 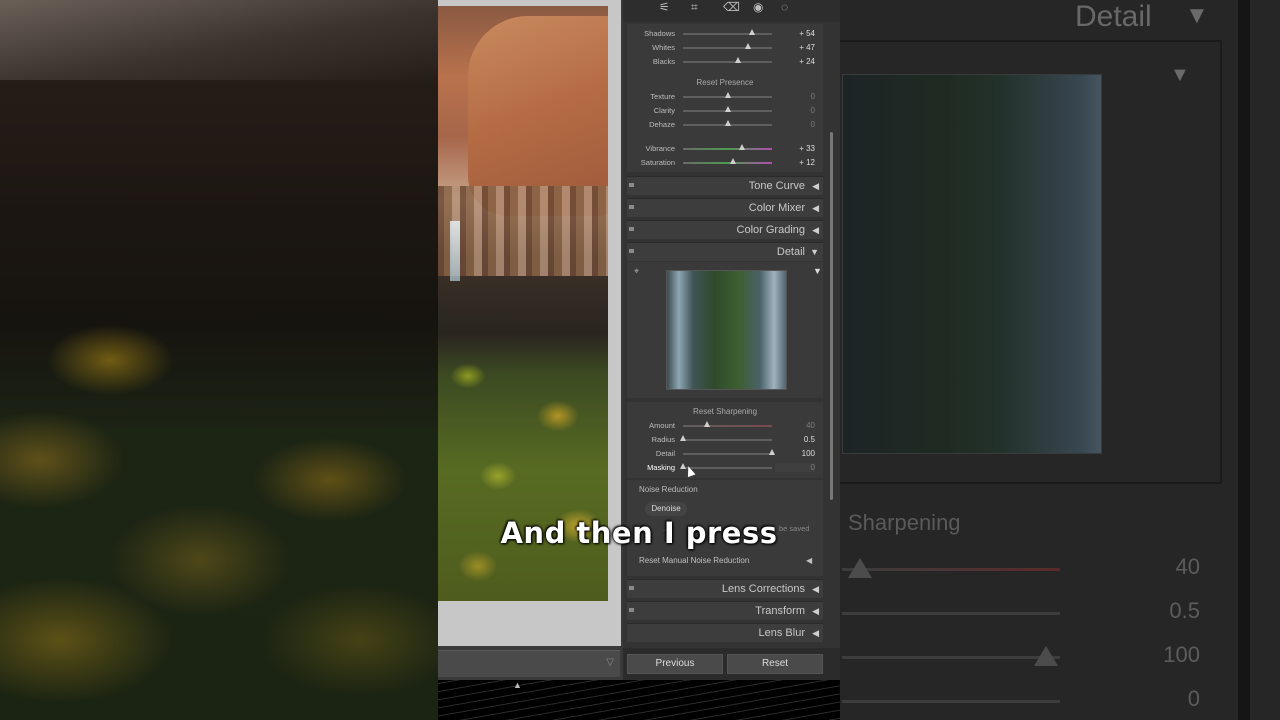 I want to click on slider-dehaze: Dehaze 0, so click(x=725, y=125).